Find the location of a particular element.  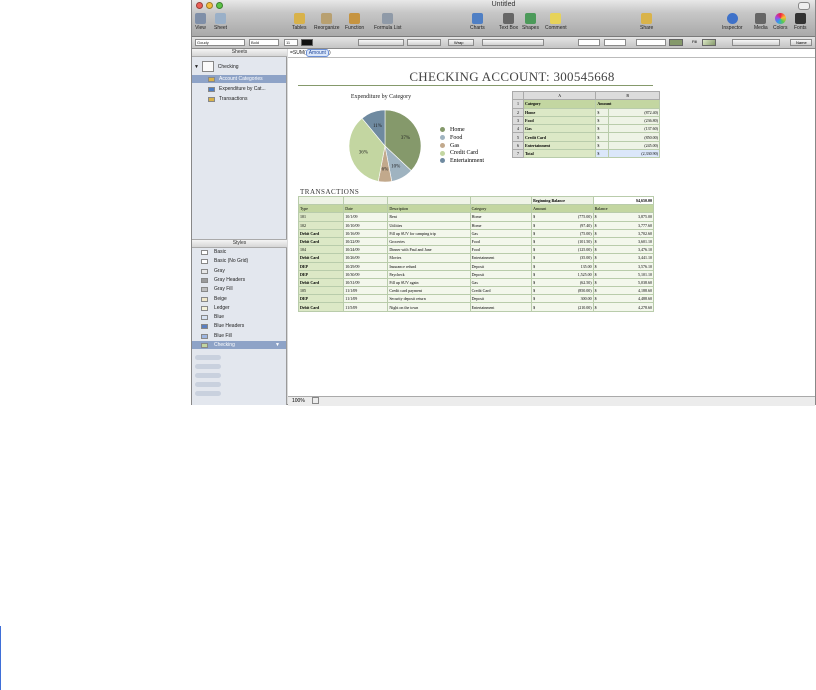

dropdown-arrow-icon: ▼ is located at coordinates (277, 345).